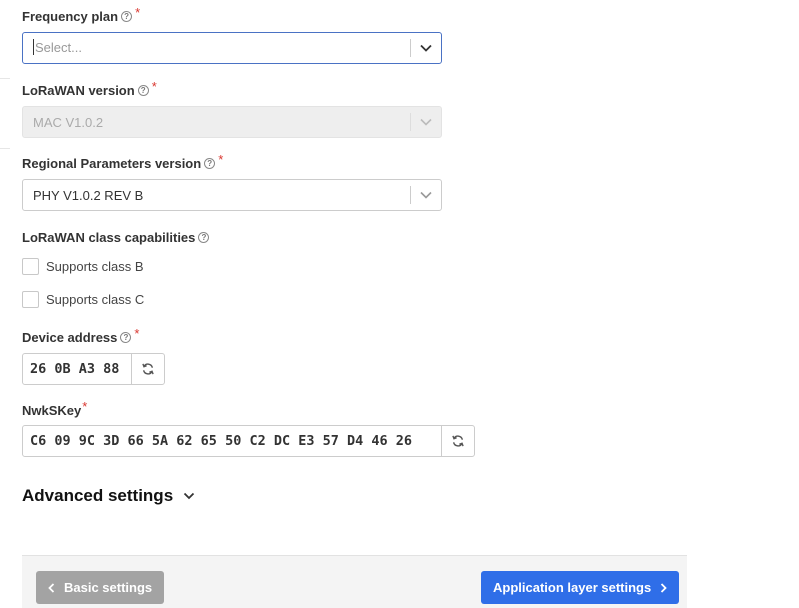 The height and width of the screenshot is (608, 799). I want to click on supports-class-c-checkbox, so click(30, 299).